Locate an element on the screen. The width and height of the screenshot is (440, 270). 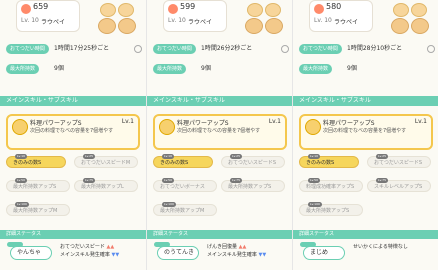
subskill-level-tag: Lv.100 is located at coordinates (22, 204).